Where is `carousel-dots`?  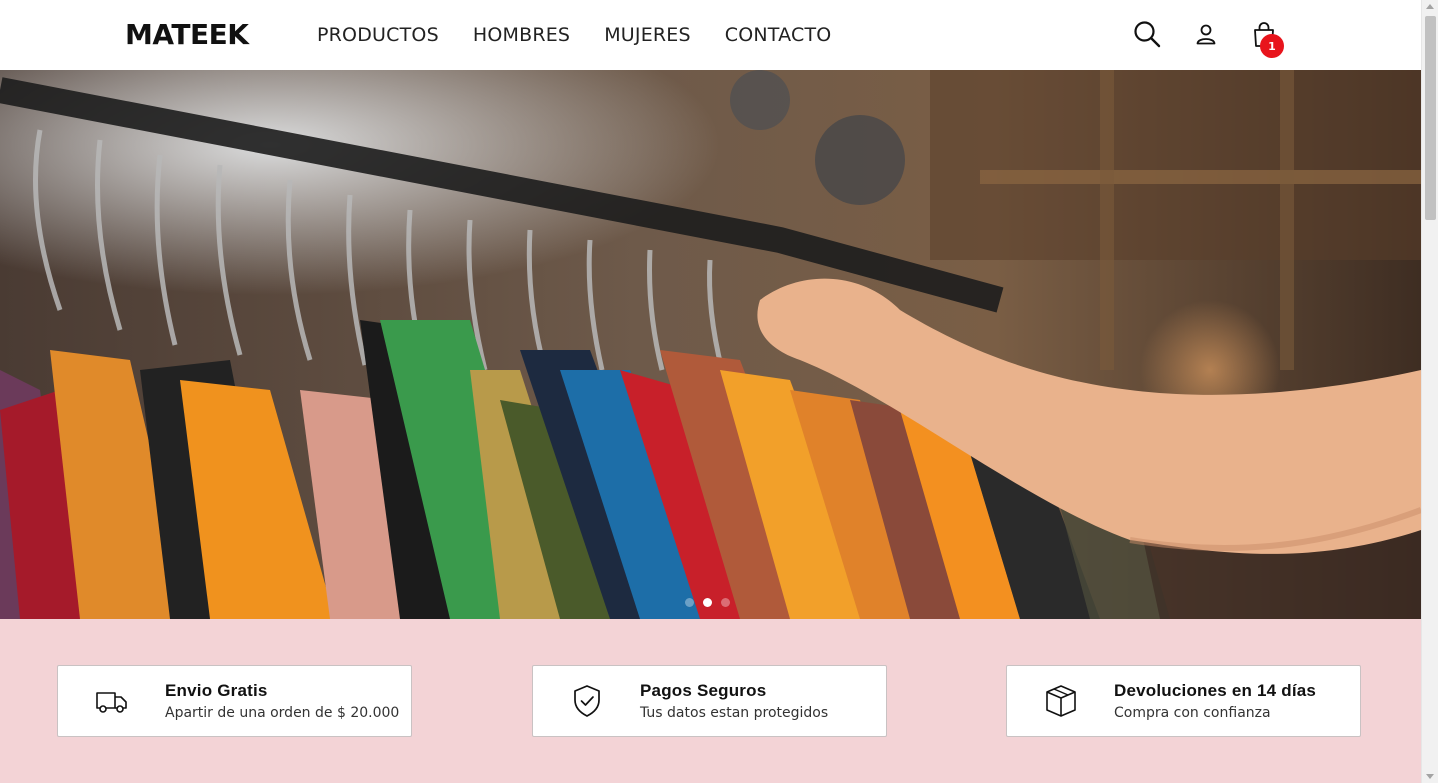 carousel-dots is located at coordinates (707, 602).